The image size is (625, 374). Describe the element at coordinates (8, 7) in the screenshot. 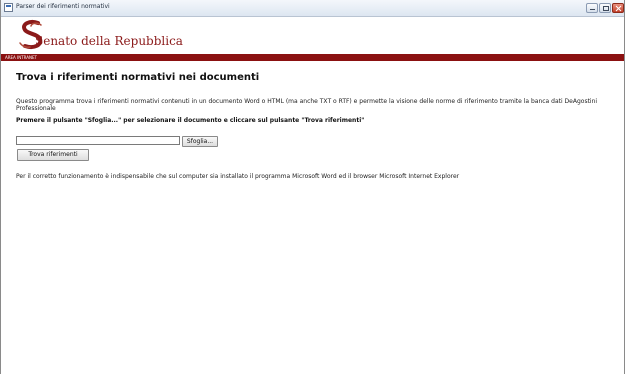

I see `app-icon` at that location.